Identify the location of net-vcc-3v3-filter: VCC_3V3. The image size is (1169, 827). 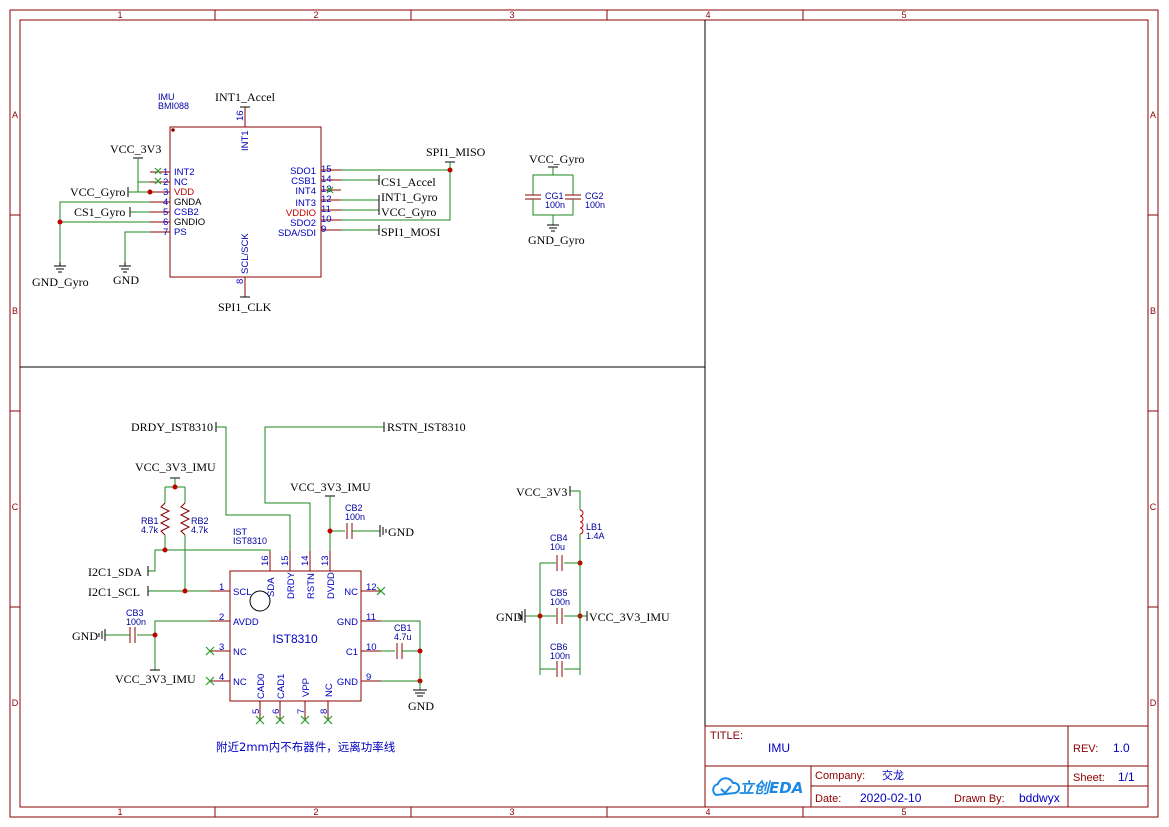
(541, 492).